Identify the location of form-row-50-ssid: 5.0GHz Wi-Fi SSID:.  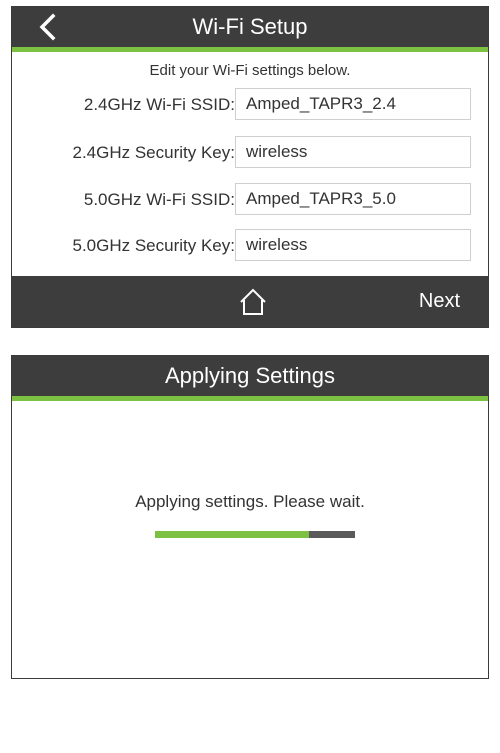
(250, 200).